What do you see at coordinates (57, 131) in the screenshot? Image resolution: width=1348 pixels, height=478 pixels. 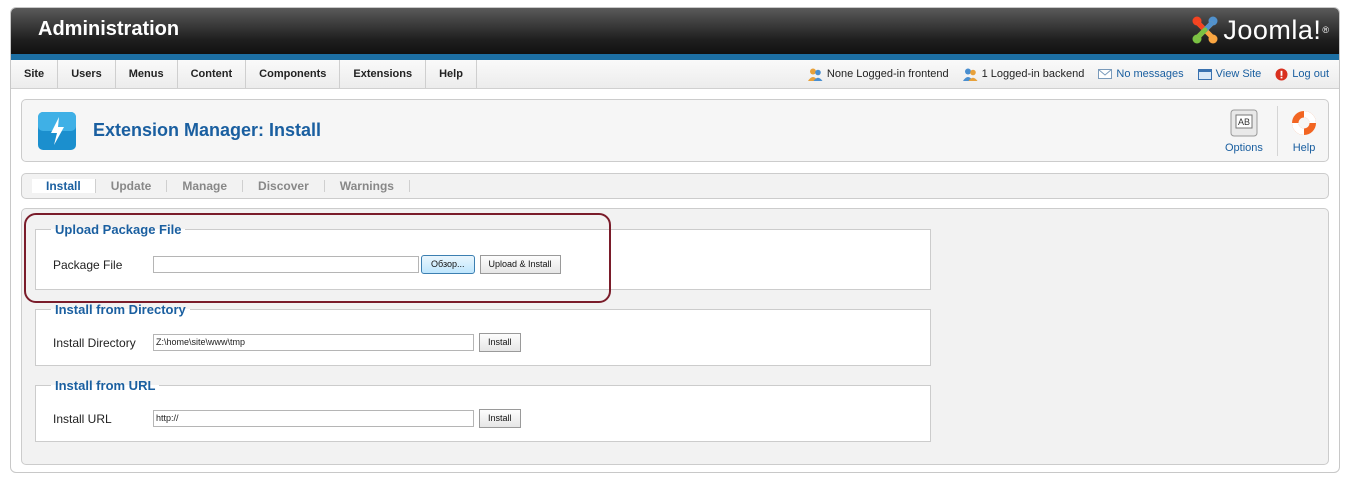 I see `extension-manager-icon` at bounding box center [57, 131].